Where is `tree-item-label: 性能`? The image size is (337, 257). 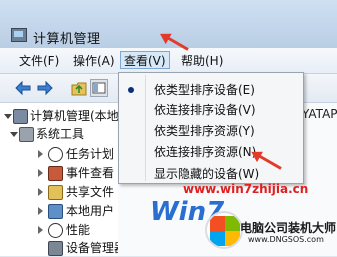 tree-item-label: 性能 is located at coordinates (78, 230).